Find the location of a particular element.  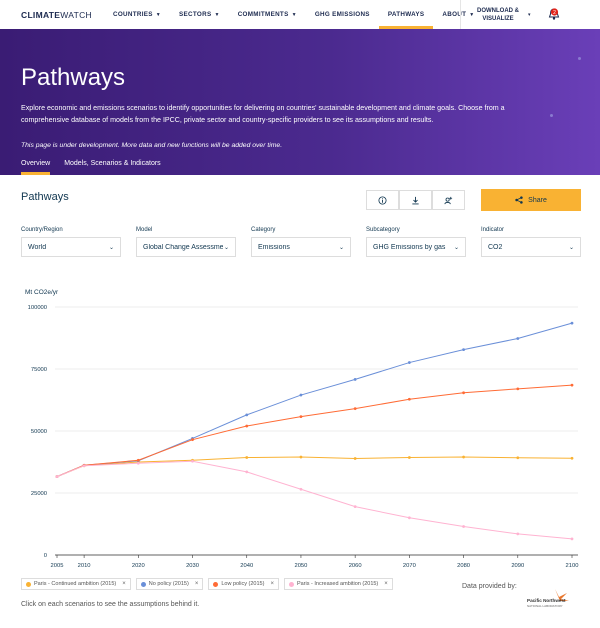

model-select: Global Change Assessment...⌄ is located at coordinates (186, 247).